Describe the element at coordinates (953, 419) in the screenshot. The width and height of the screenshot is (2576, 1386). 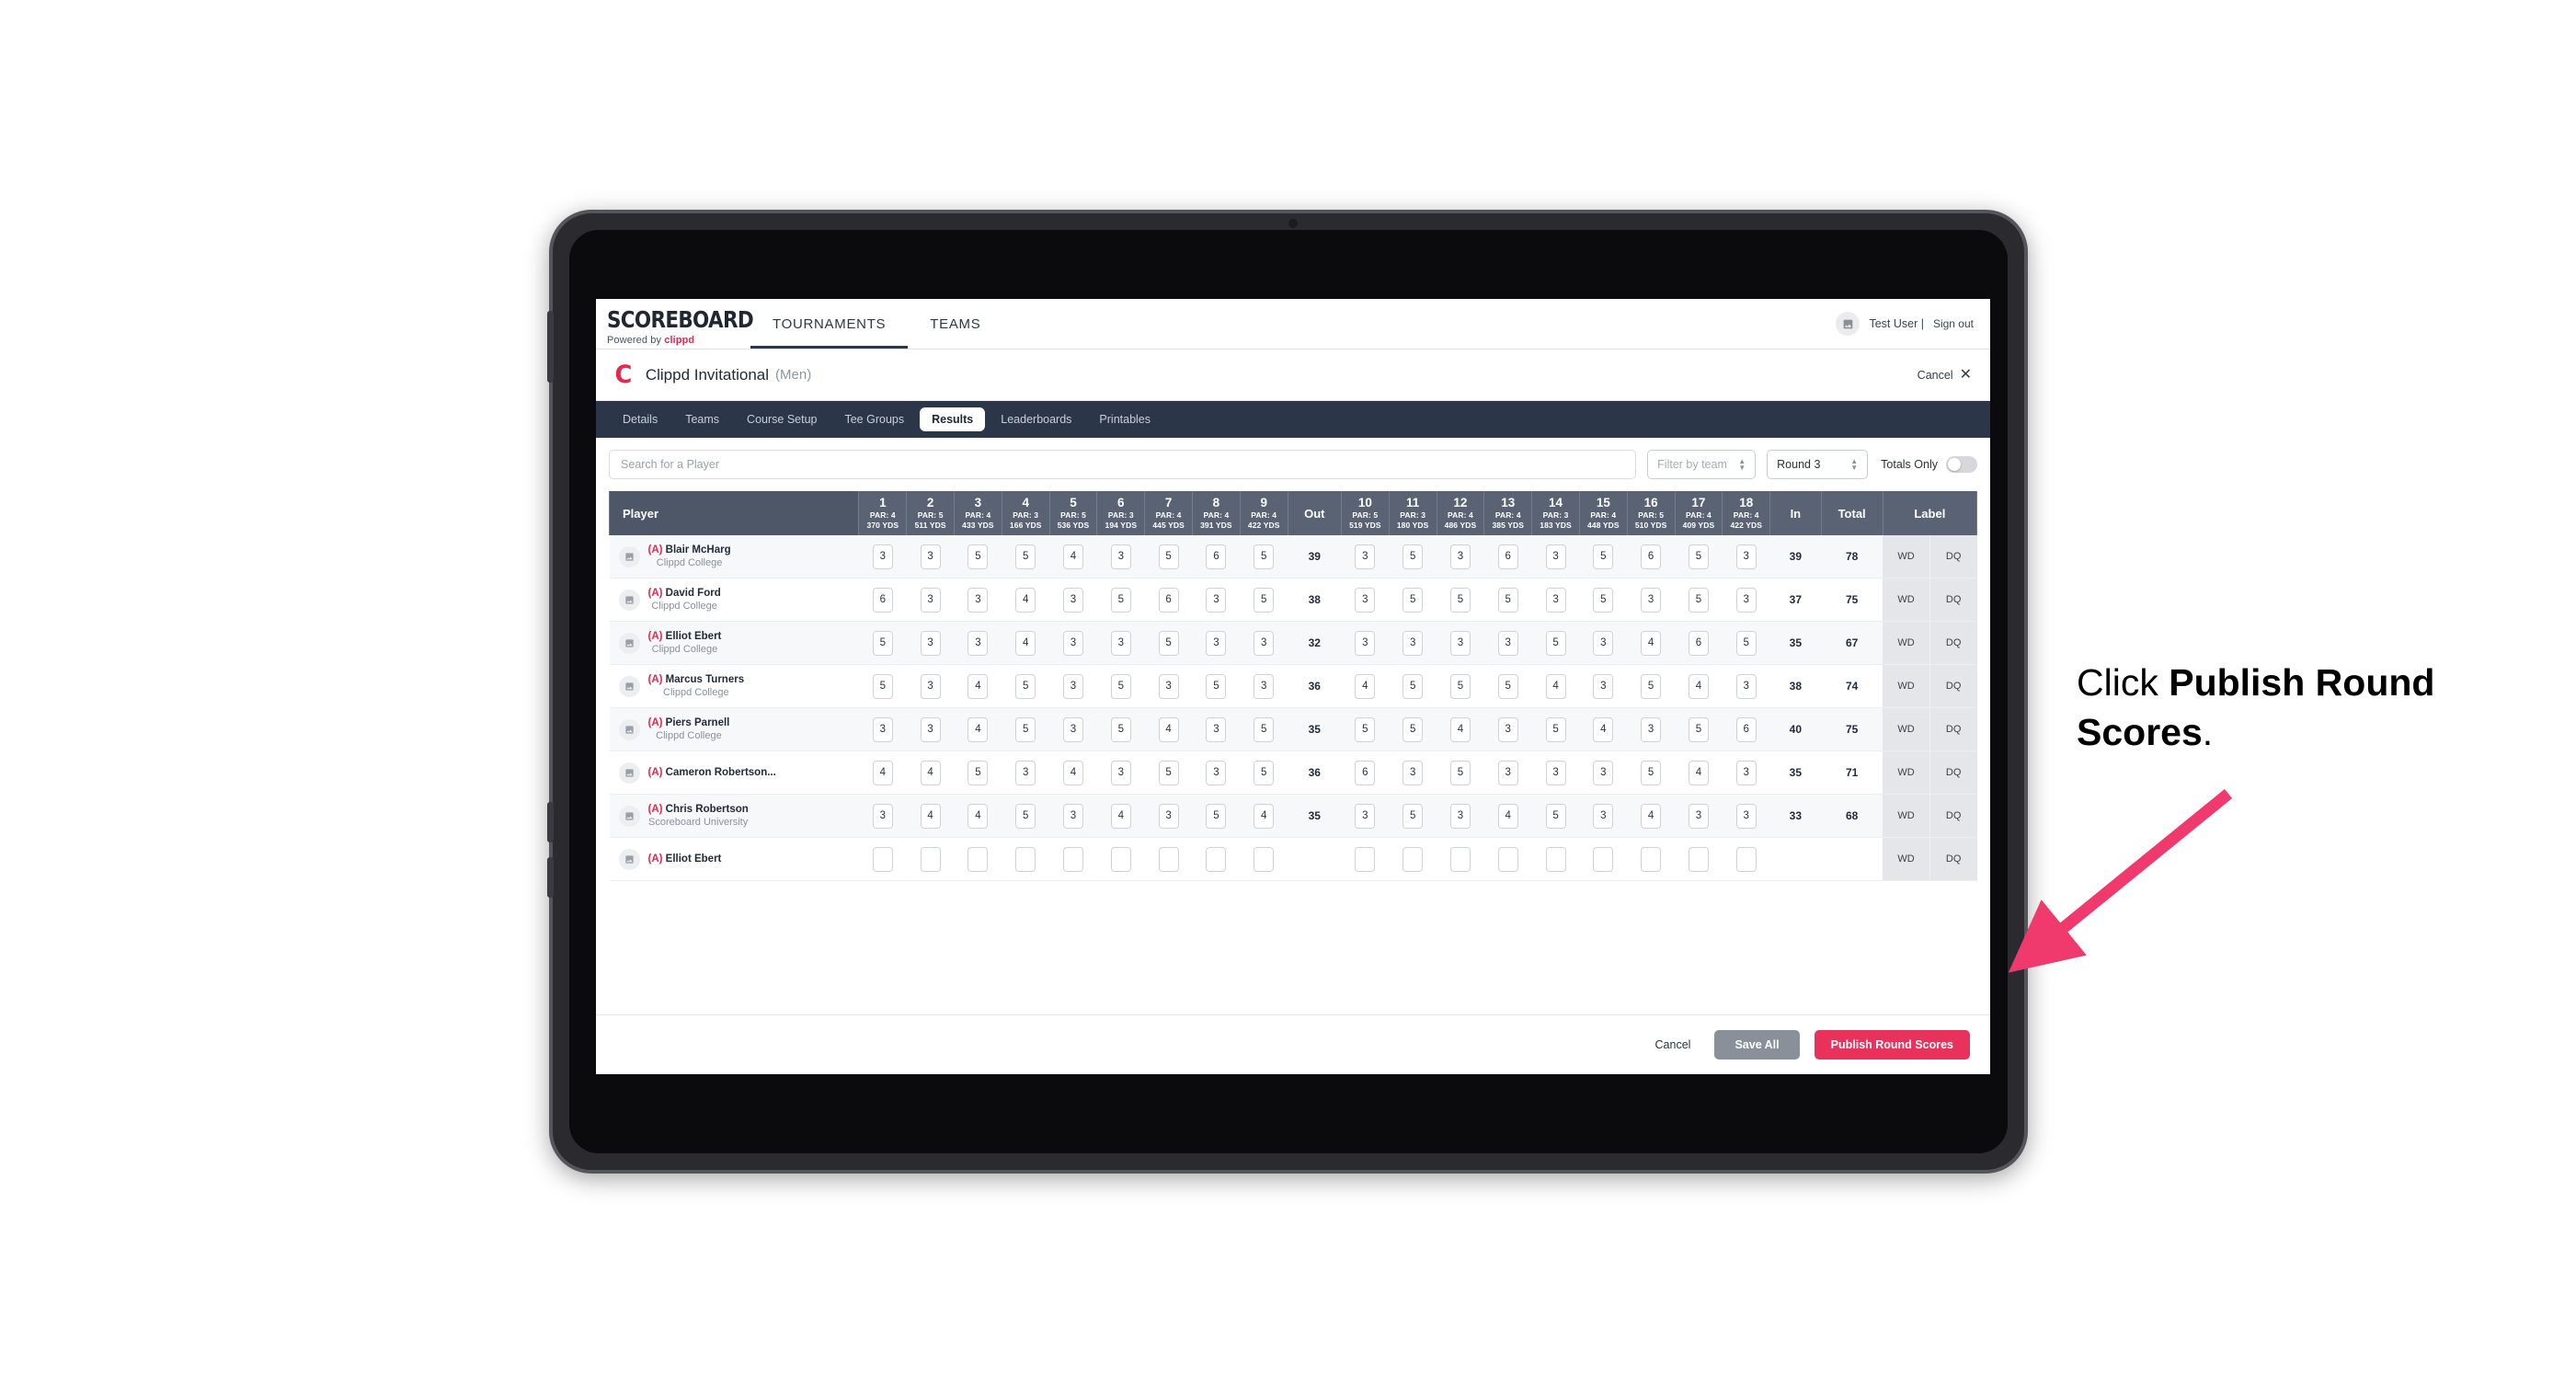
I see `section-tab-results: Results` at that location.